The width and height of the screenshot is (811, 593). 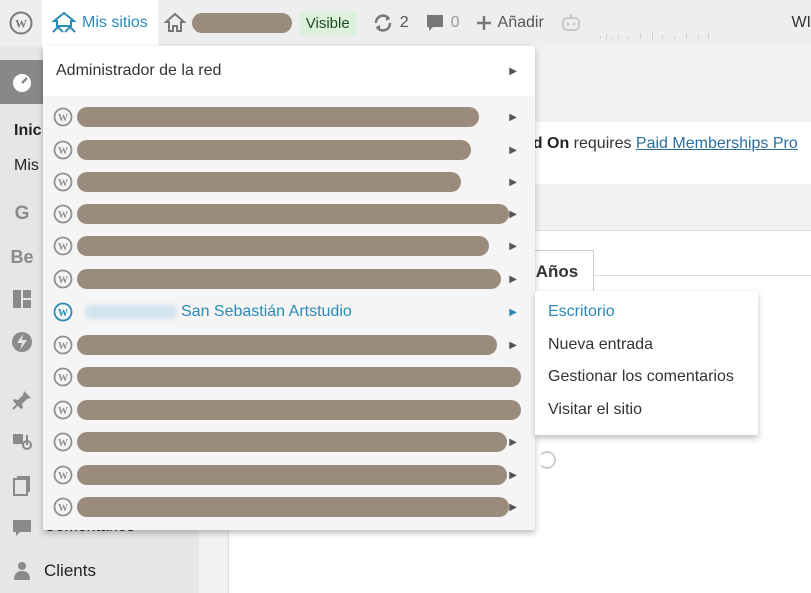 What do you see at coordinates (22, 299) in the screenshot?
I see `layout-grid-icon` at bounding box center [22, 299].